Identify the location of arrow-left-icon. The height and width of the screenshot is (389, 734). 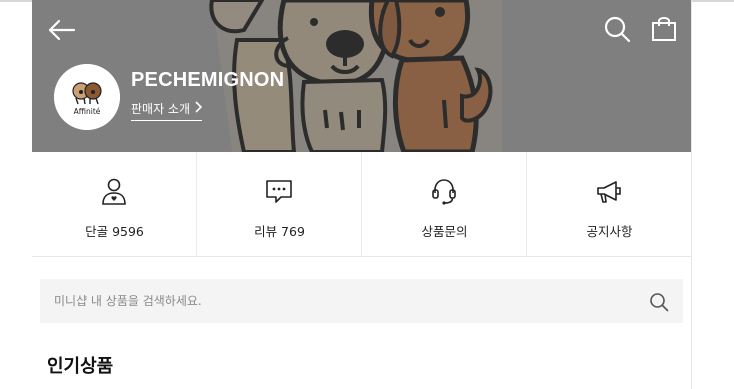
(62, 30).